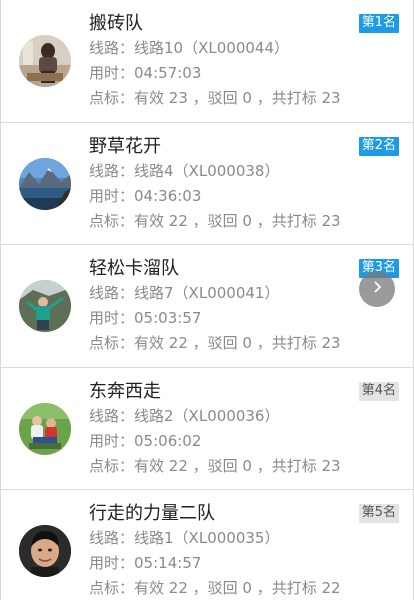  Describe the element at coordinates (145, 73) in the screenshot. I see `time-line: 用时：04:57:03` at that location.